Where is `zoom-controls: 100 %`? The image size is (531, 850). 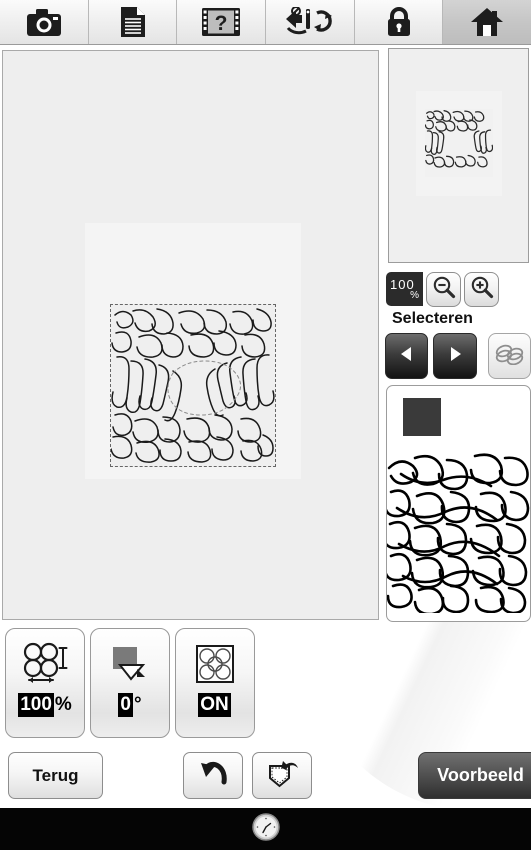
zoom-controls: 100 % is located at coordinates (458, 289).